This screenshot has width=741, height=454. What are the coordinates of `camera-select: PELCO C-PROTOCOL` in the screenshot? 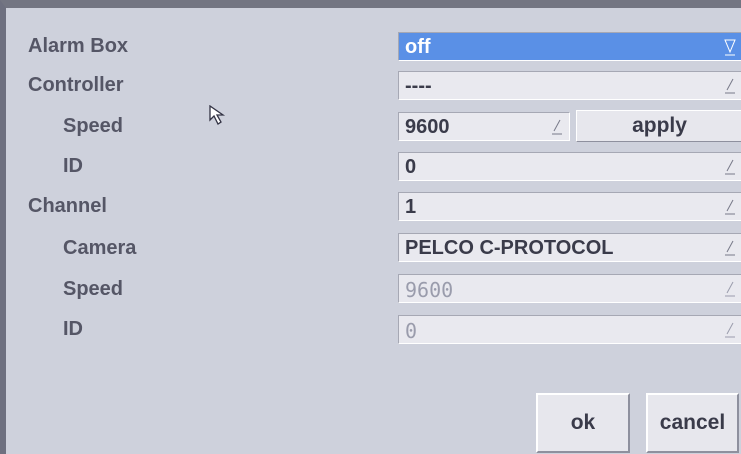 It's located at (569, 247).